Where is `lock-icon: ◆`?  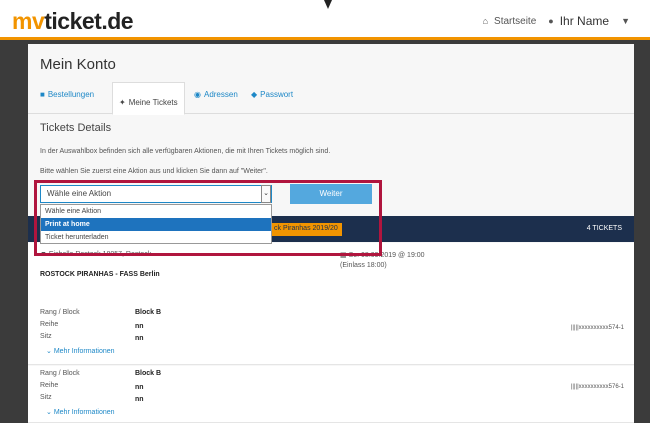 lock-icon: ◆ is located at coordinates (254, 94).